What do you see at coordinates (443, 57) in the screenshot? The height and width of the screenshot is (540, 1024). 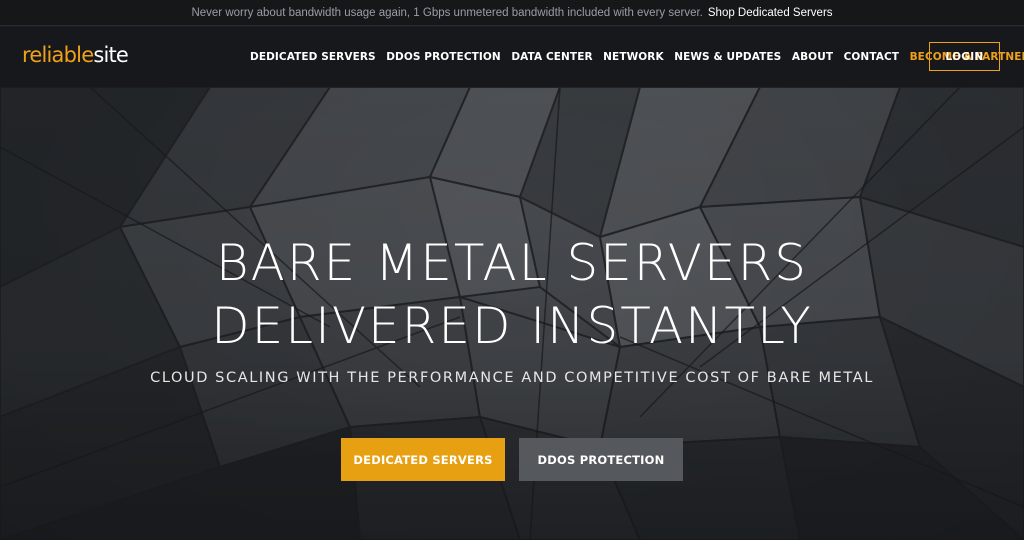 I see `nav-ddos-protection: DDOS PROTECTION` at bounding box center [443, 57].